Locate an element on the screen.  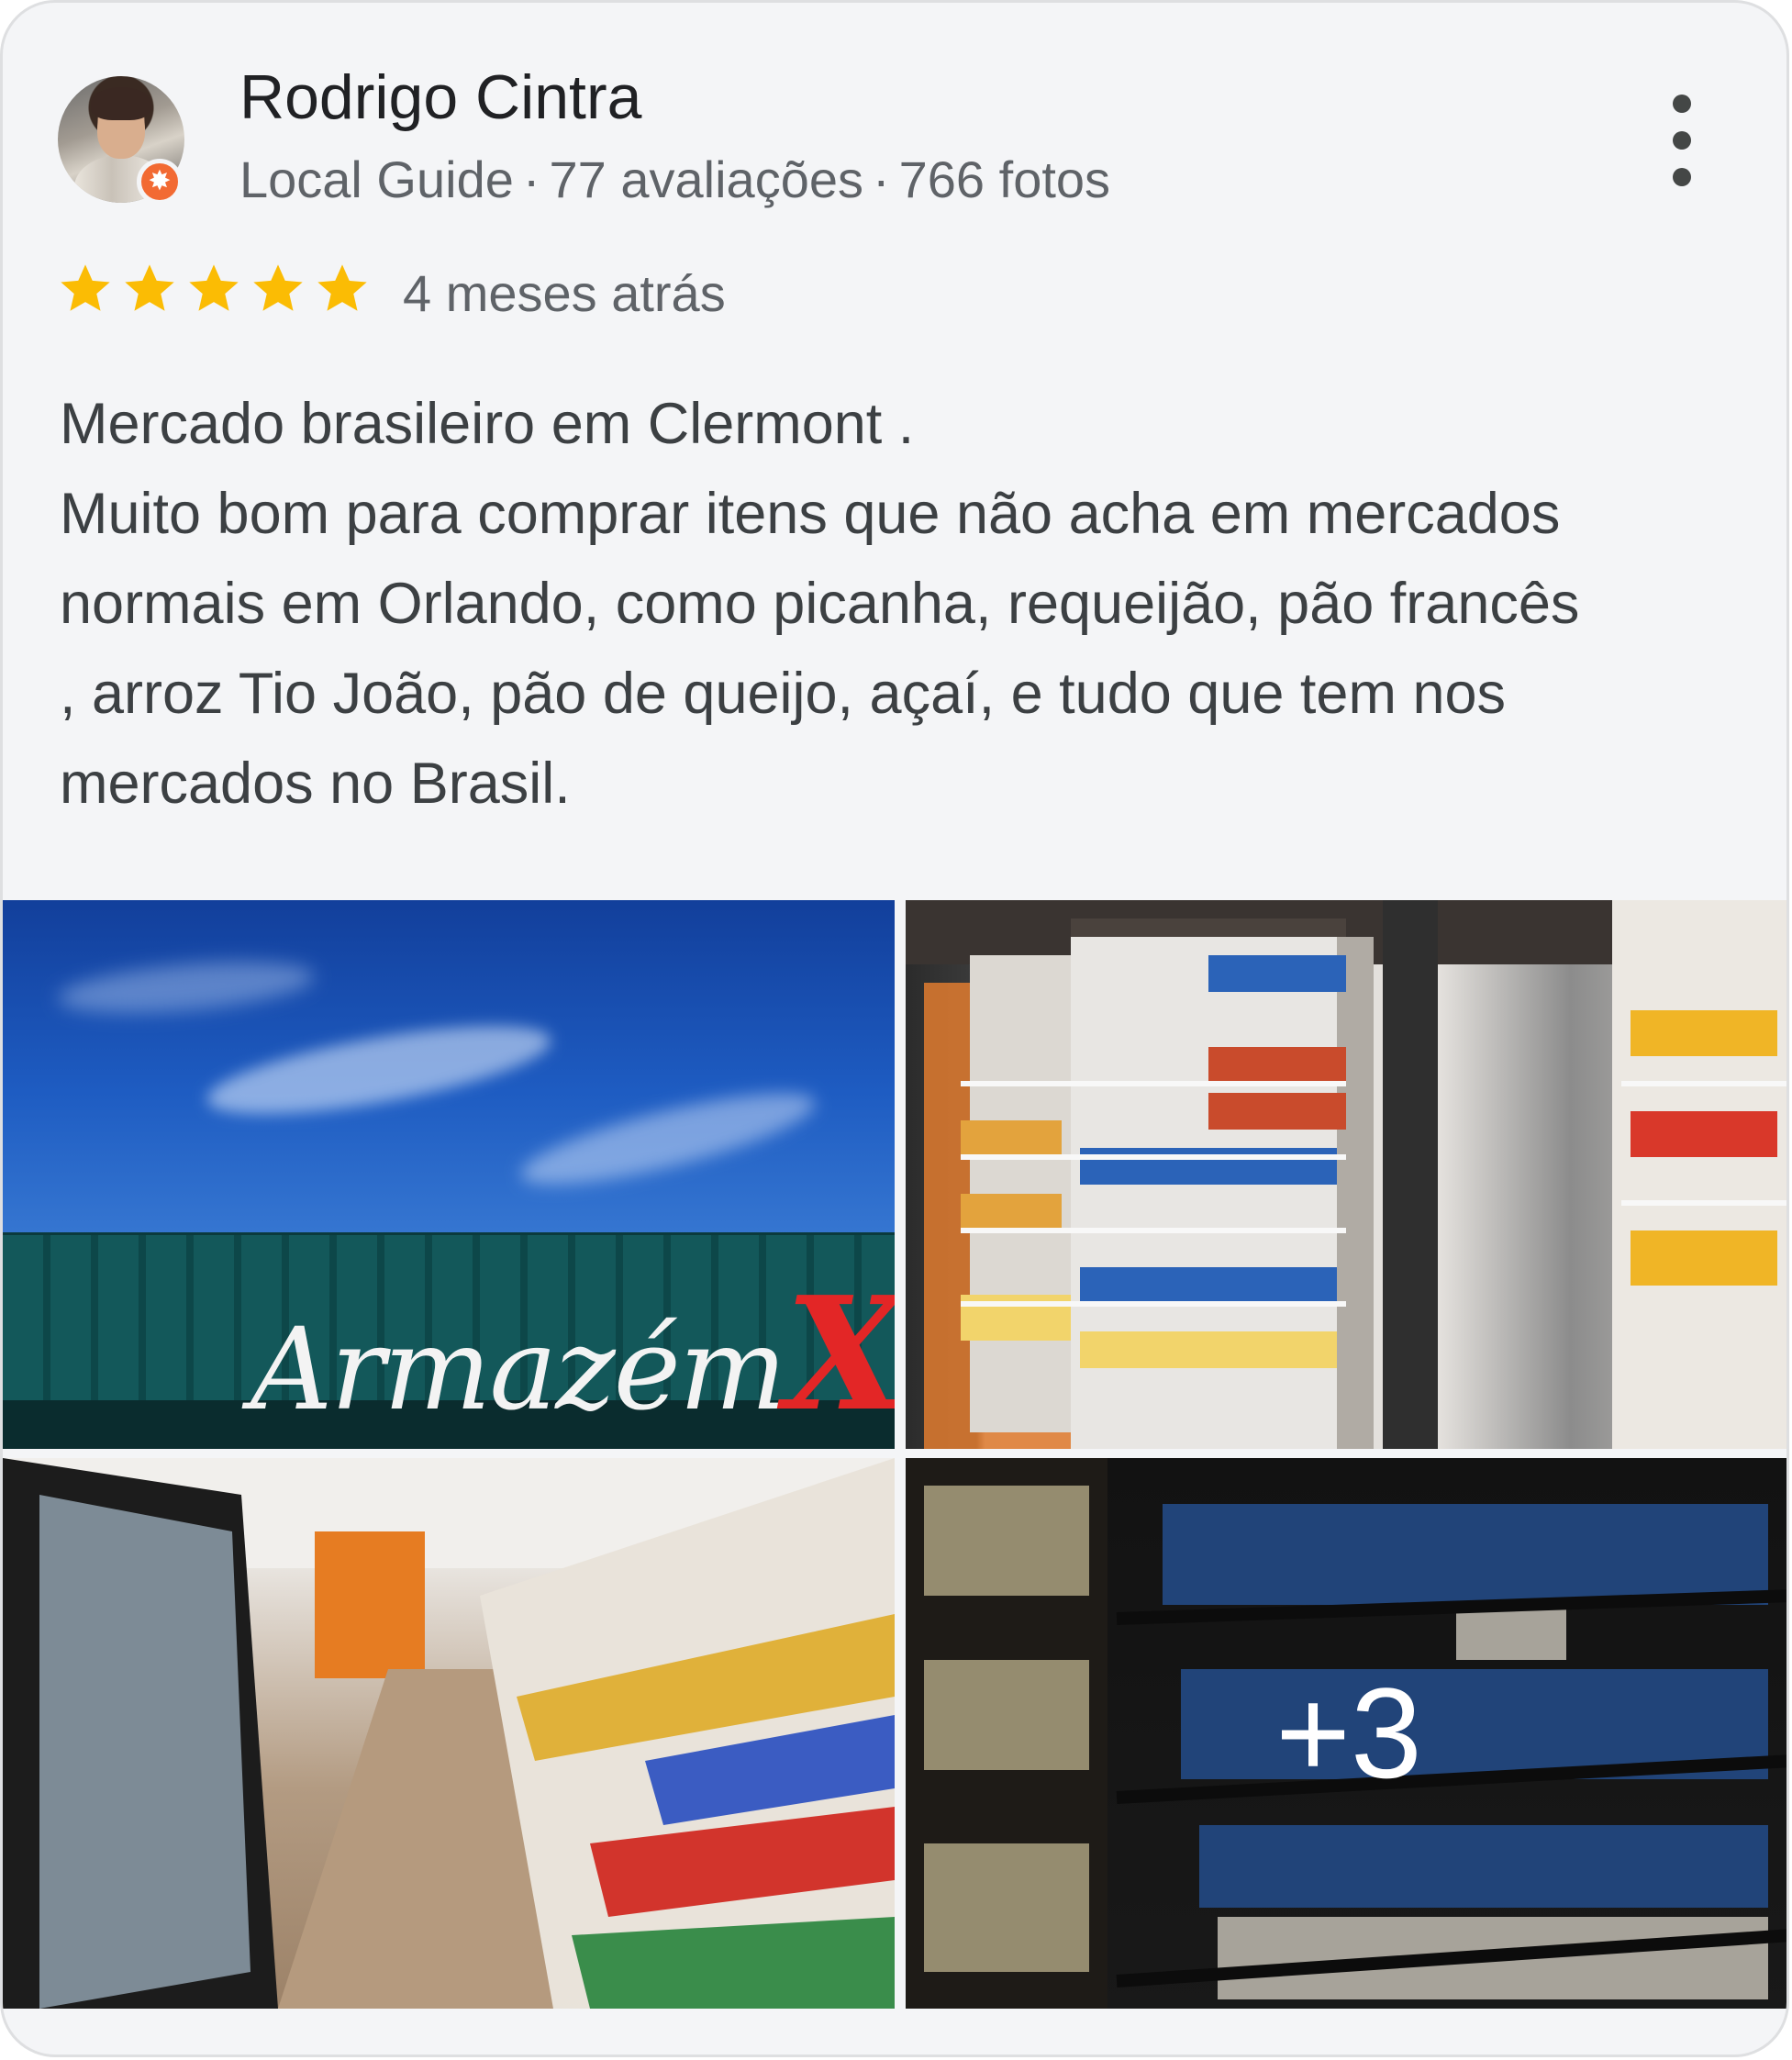
star-rating is located at coordinates (214, 292).